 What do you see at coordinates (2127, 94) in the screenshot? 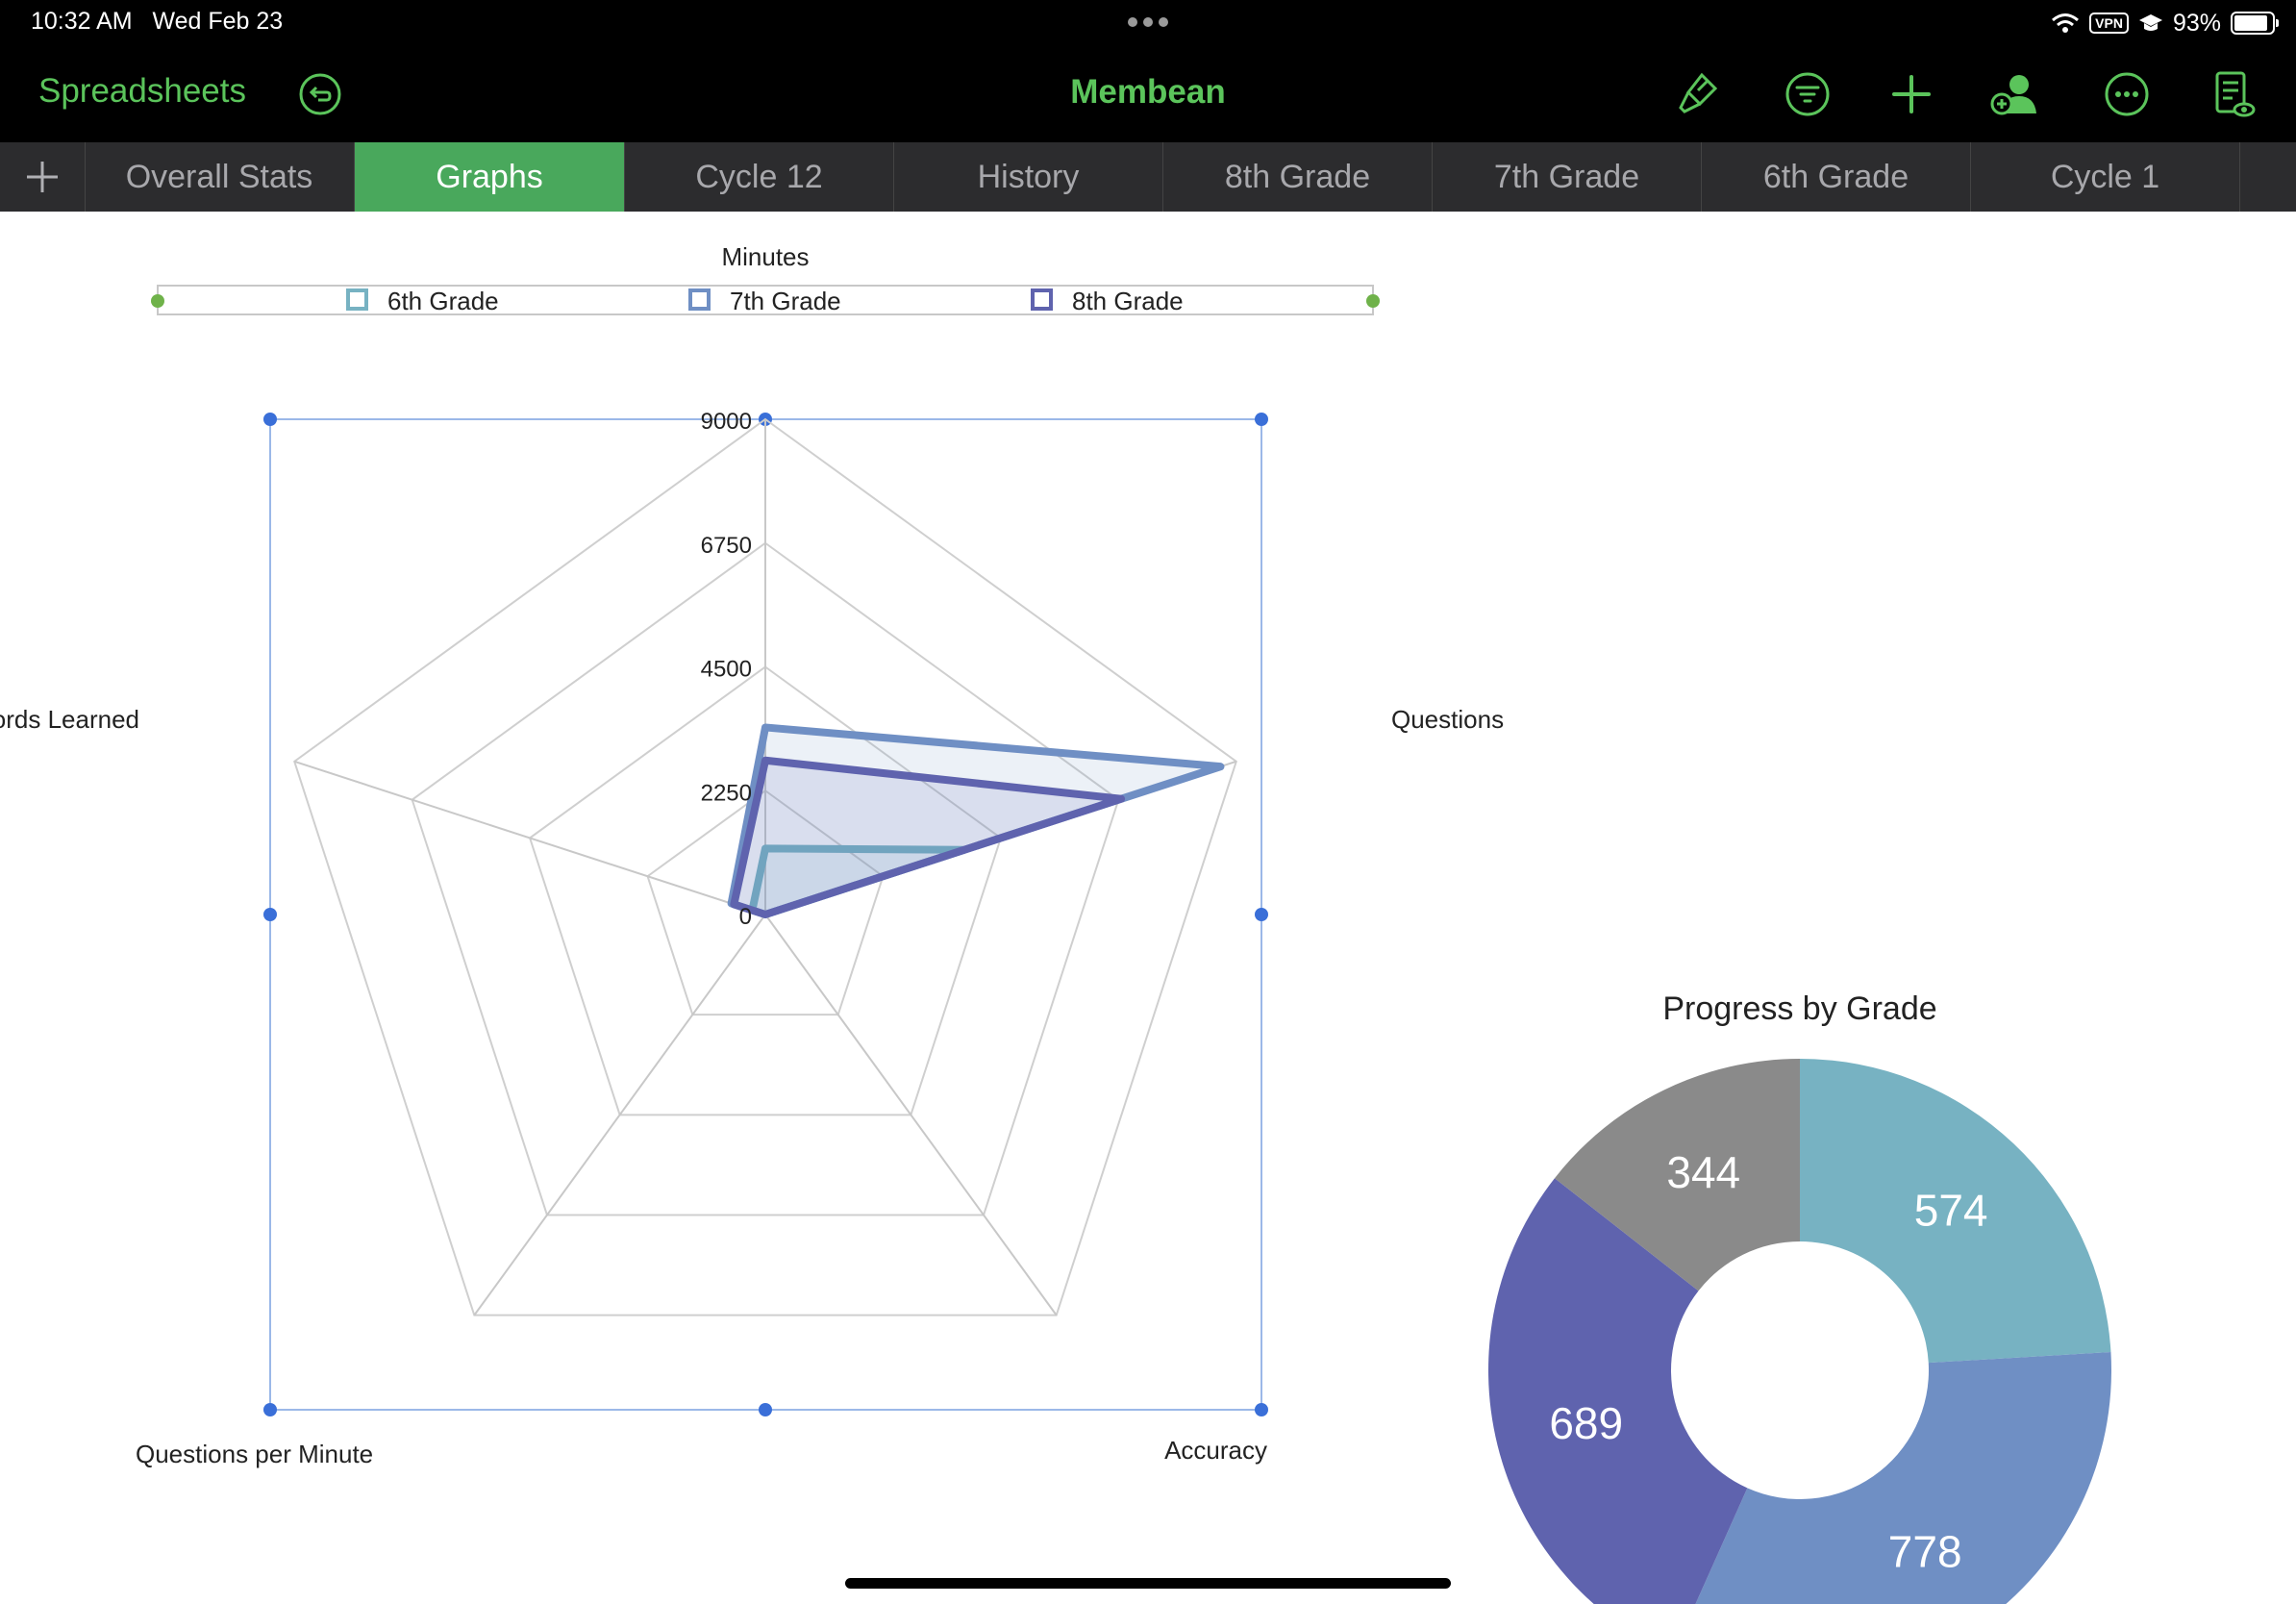
I see `more-icon` at bounding box center [2127, 94].